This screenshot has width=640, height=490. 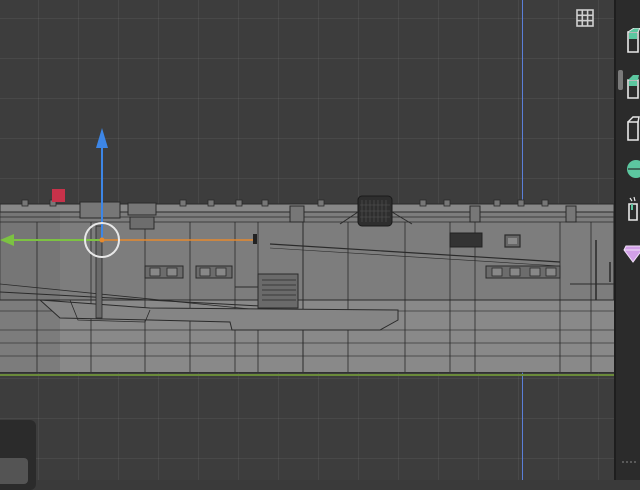 I want to click on bottom-panel-field, so click(x=14, y=471).